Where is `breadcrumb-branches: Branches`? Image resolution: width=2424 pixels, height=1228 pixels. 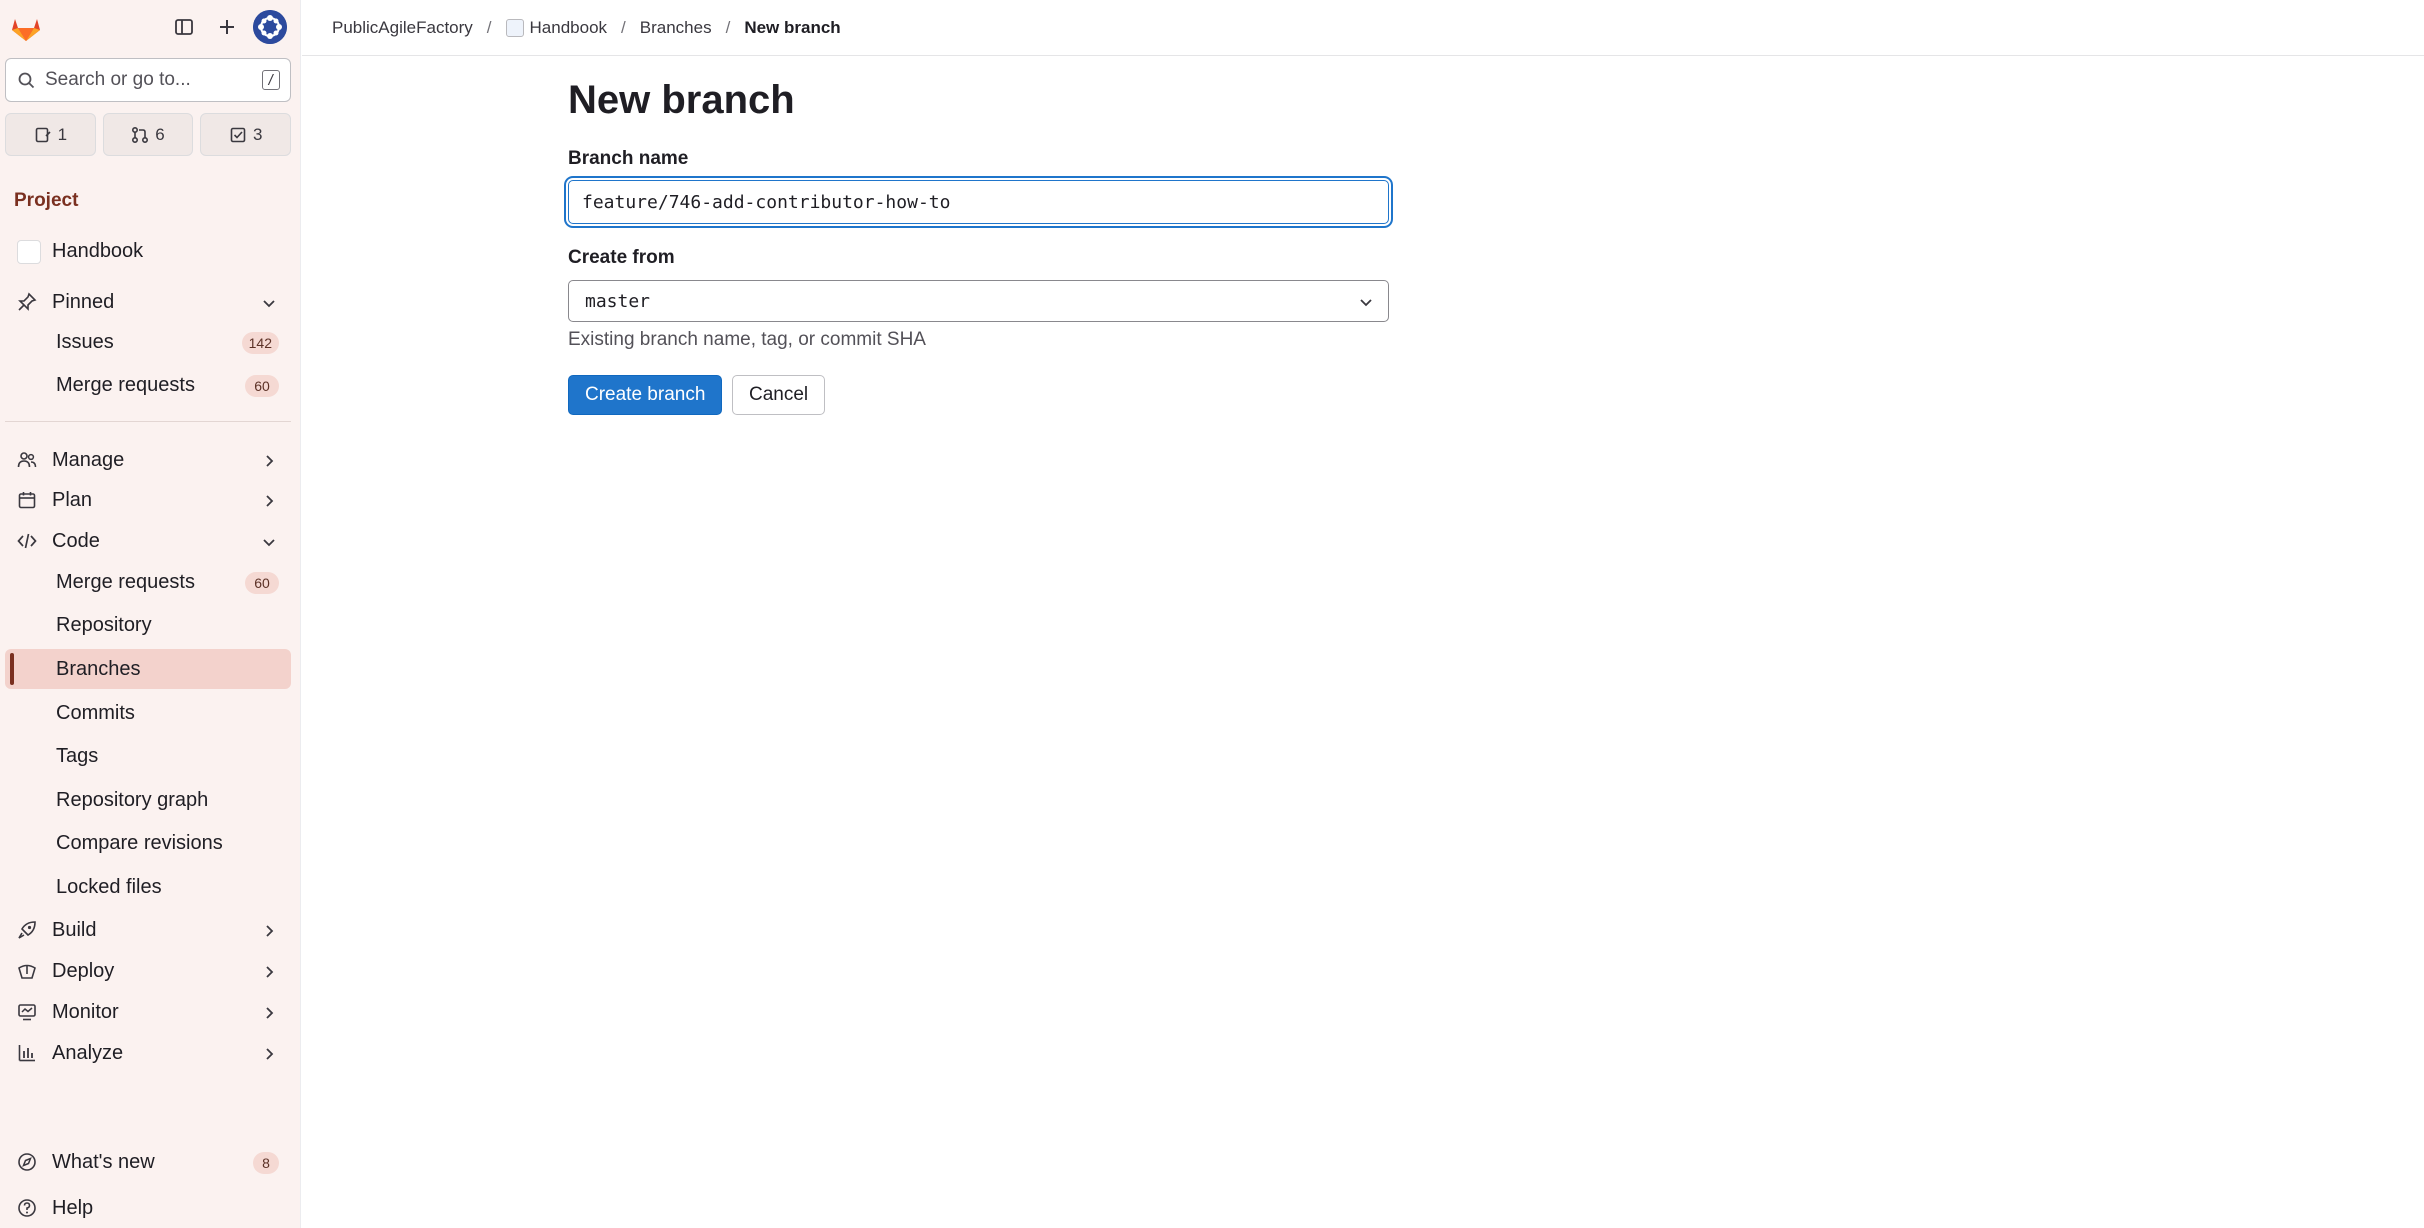 breadcrumb-branches: Branches is located at coordinates (676, 28).